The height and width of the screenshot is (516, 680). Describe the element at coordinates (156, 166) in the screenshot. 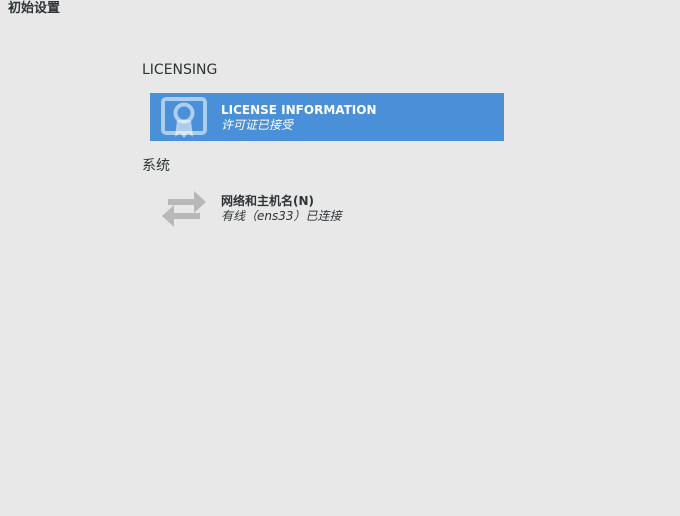

I see `section-title-system: 系统` at that location.